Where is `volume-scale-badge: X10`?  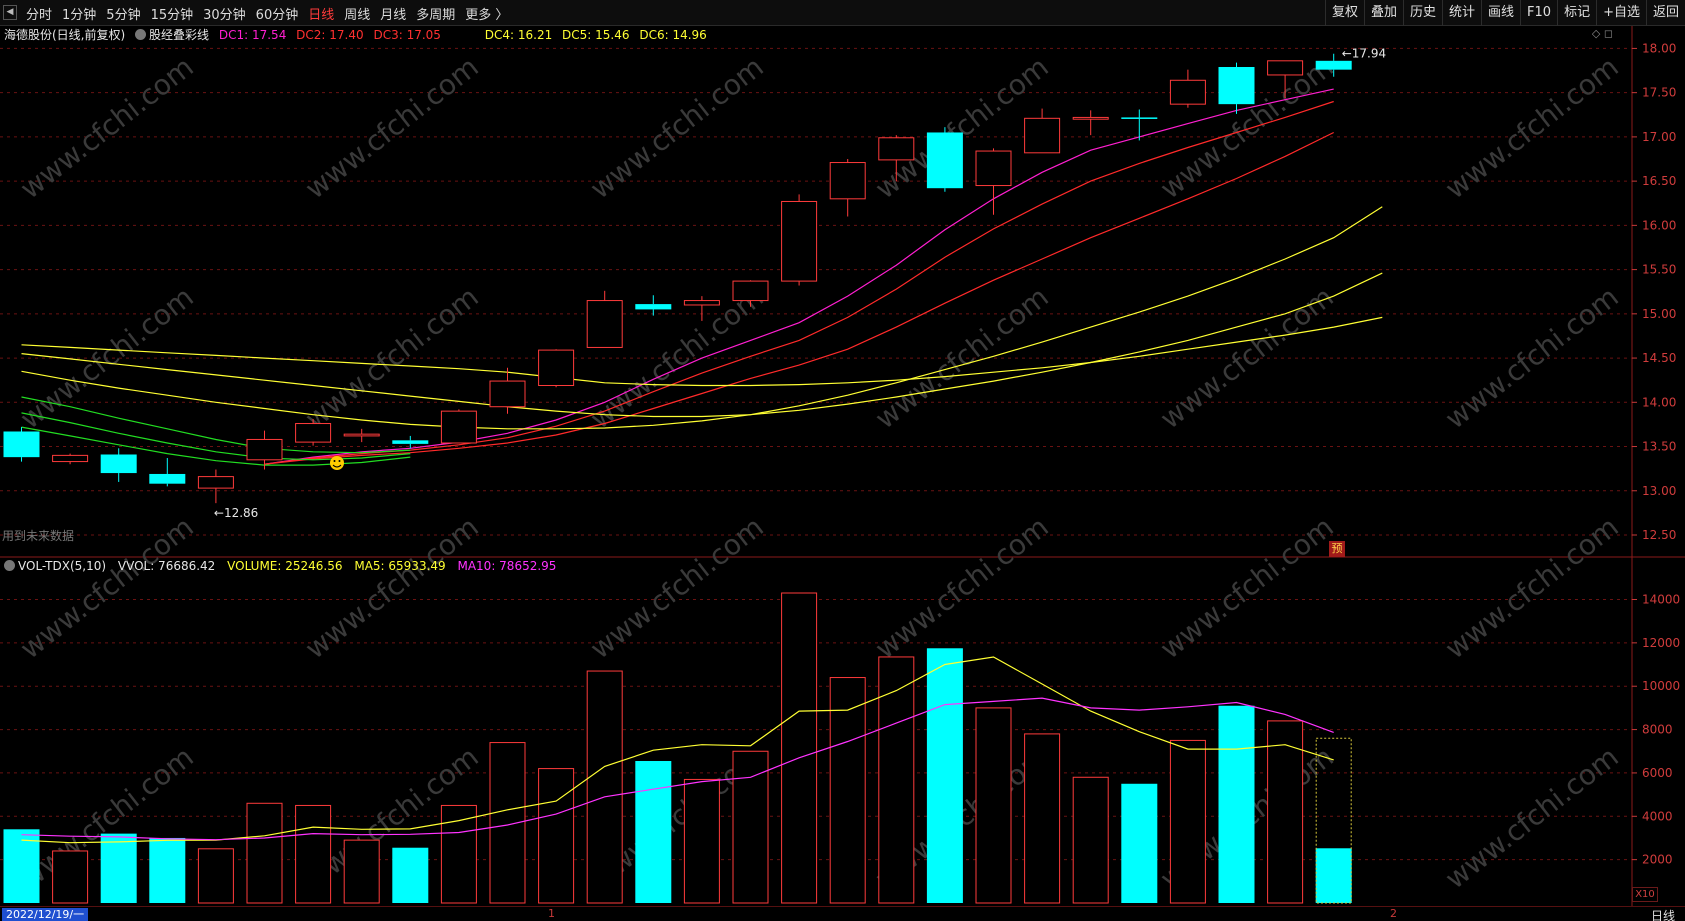 volume-scale-badge: X10 is located at coordinates (1645, 894).